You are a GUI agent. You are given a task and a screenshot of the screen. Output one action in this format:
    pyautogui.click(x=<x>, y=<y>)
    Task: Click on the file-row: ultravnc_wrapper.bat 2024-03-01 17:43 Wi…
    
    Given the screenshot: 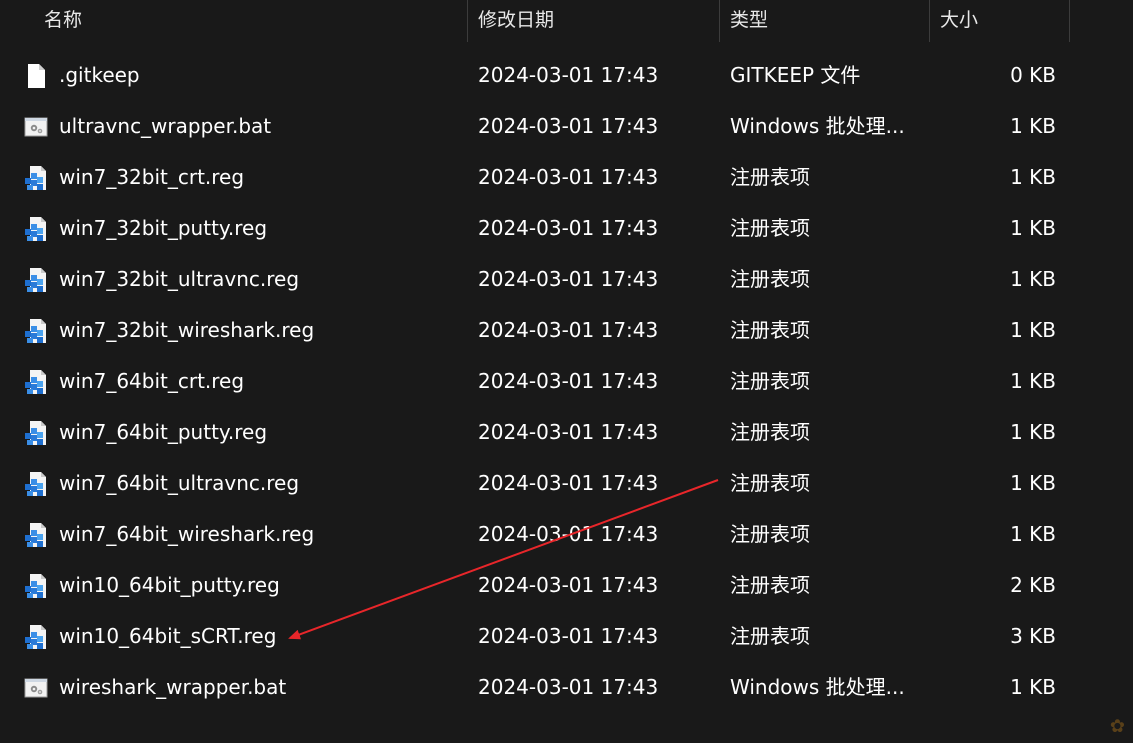 What is the action you would take?
    pyautogui.click(x=566, y=126)
    